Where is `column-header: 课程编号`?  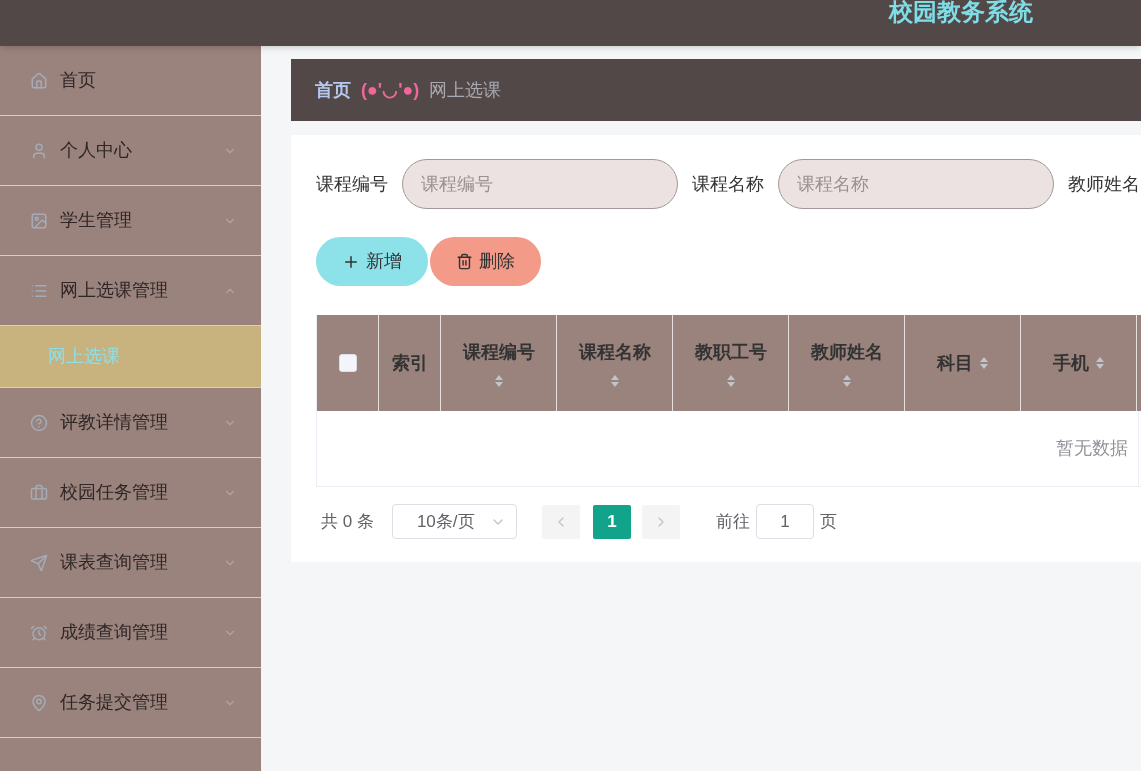 column-header: 课程编号 is located at coordinates (498, 352).